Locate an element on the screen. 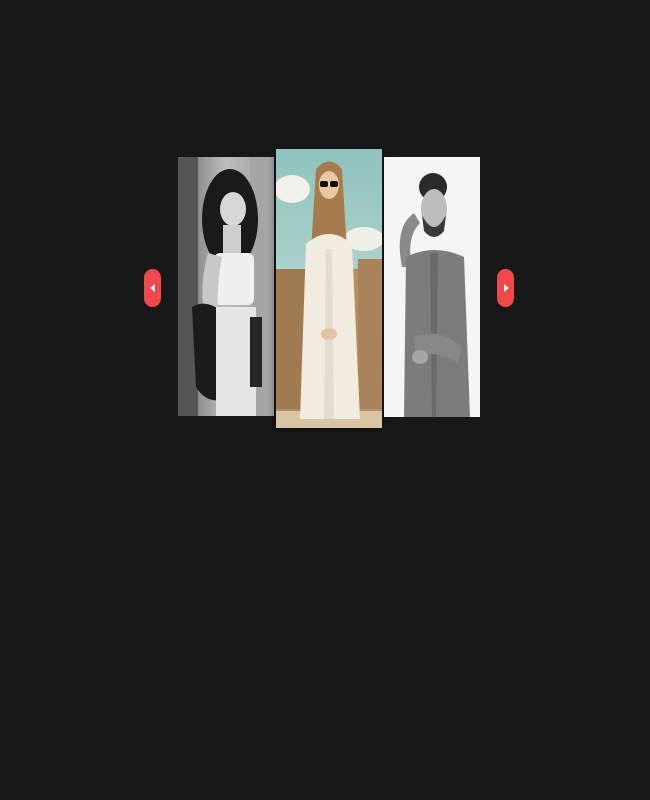  slide-image-active is located at coordinates (329, 288).